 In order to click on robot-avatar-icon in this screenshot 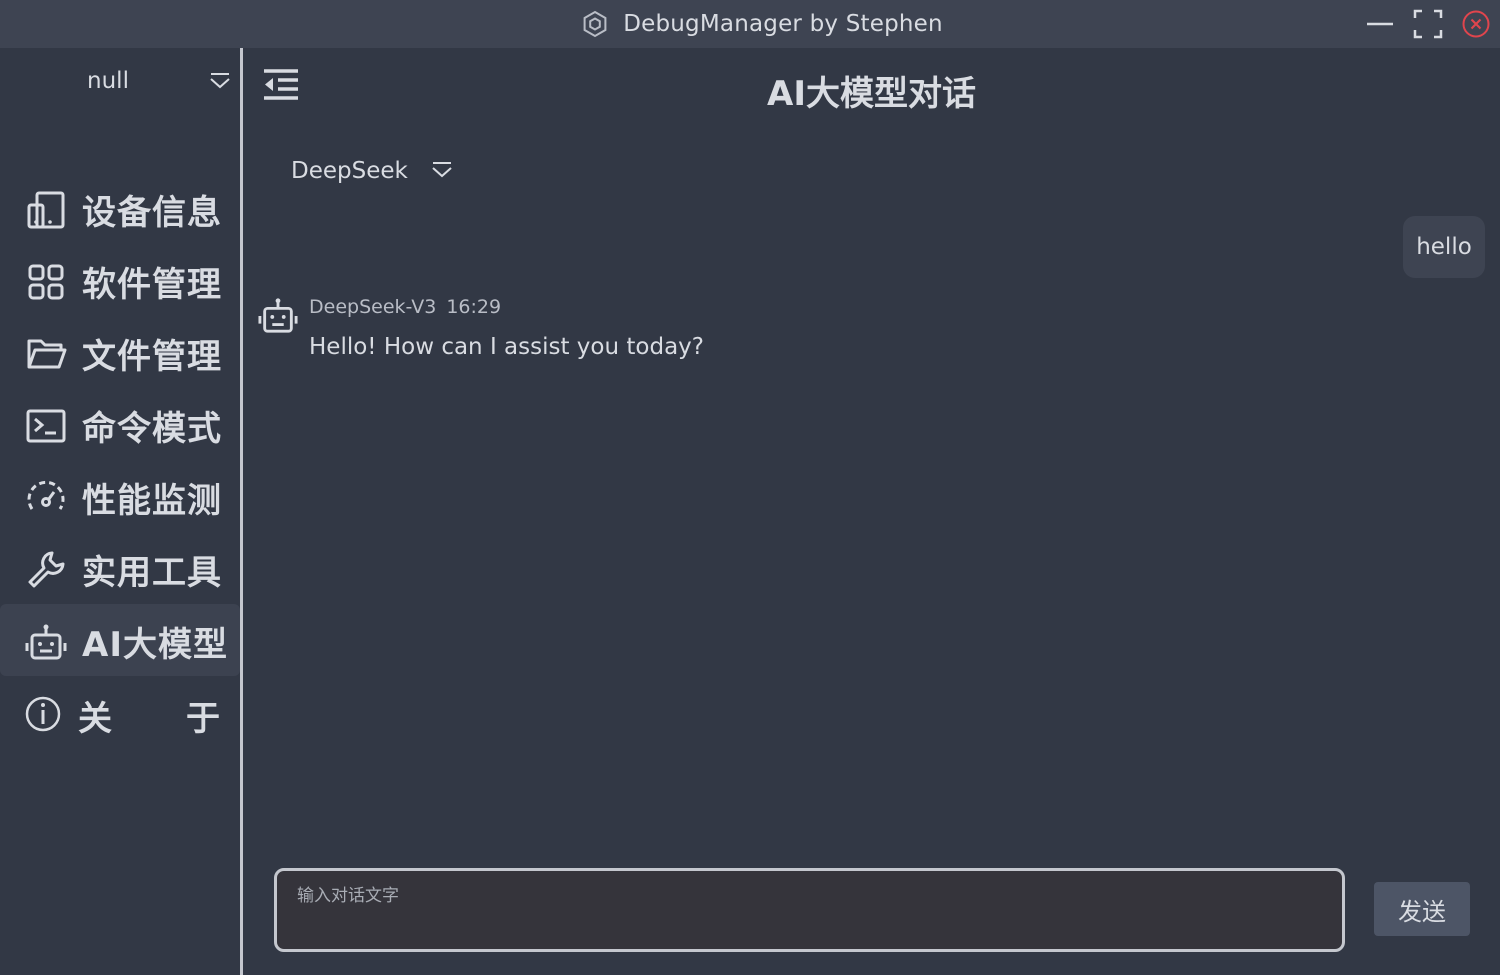, I will do `click(278, 315)`.